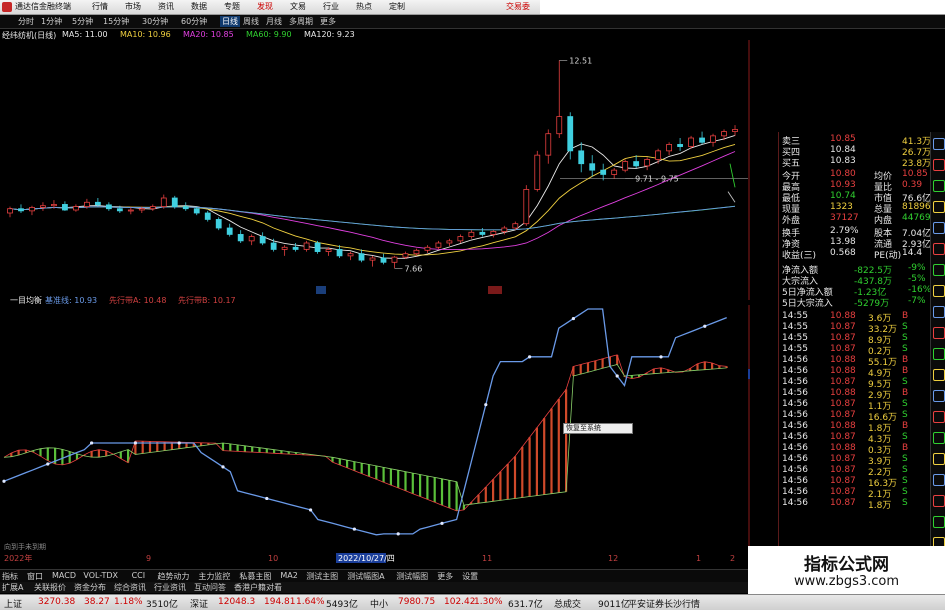 Image resolution: width=945 pixels, height=610 pixels. I want to click on status-item: 38.27, so click(97, 602).